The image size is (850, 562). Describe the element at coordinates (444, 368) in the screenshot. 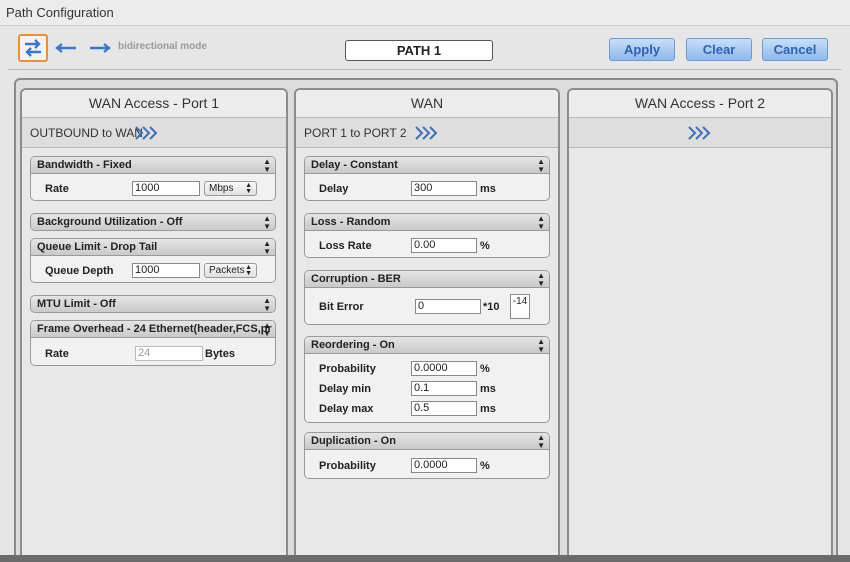

I see `reorder-probability-input: 0.0000` at that location.